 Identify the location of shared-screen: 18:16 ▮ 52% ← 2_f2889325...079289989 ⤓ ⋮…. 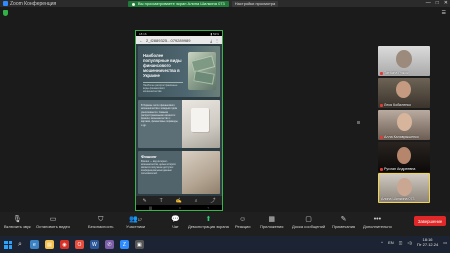
(179, 120).